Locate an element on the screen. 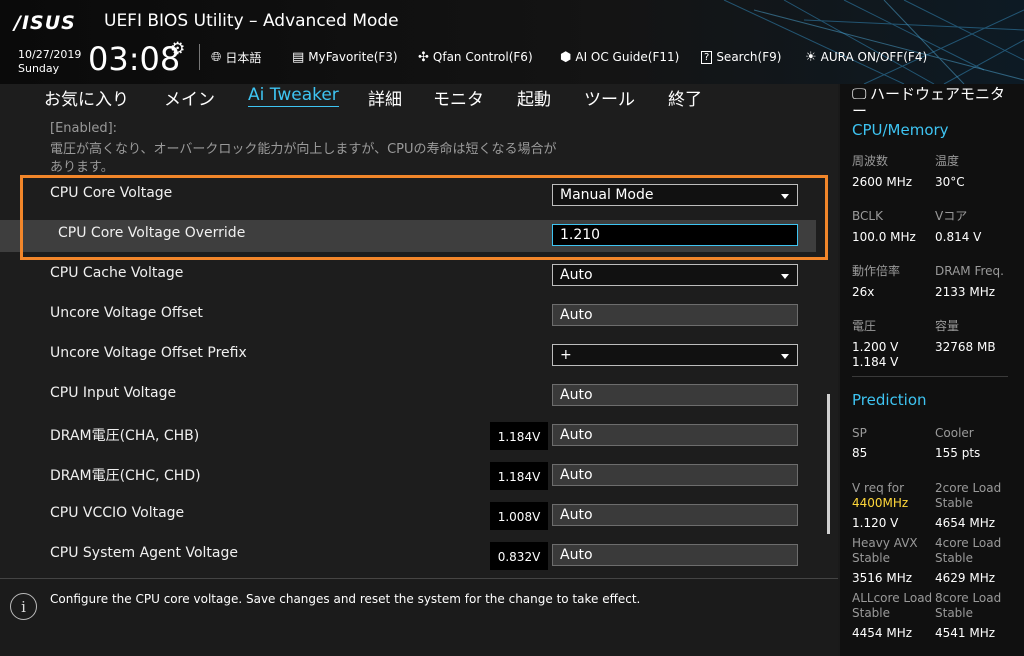  dram-freq-value: 2133 MHz is located at coordinates (965, 292).